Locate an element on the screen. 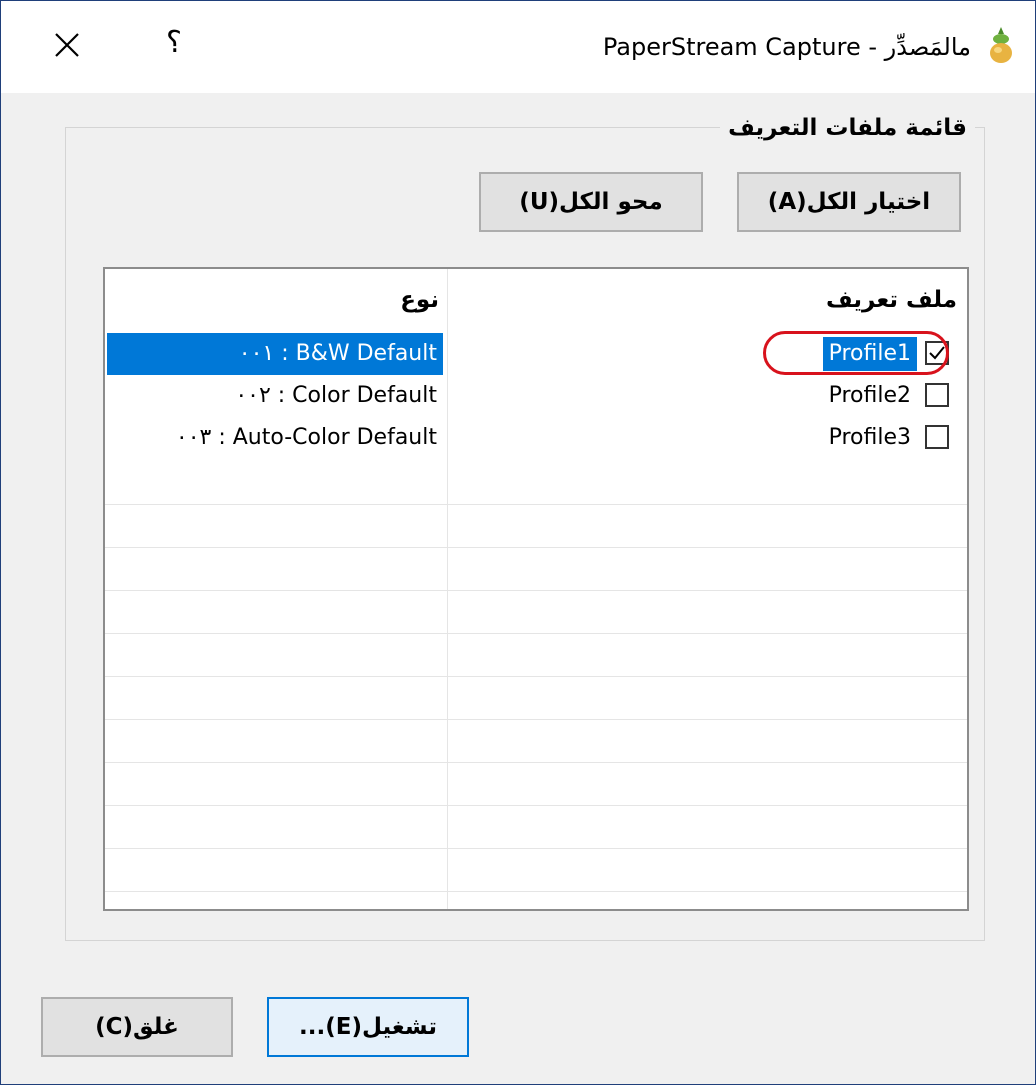 This screenshot has height=1085, width=1036. title-bar: ؟ PaperStream Capture - مالمَصدِّر is located at coordinates (518, 47).